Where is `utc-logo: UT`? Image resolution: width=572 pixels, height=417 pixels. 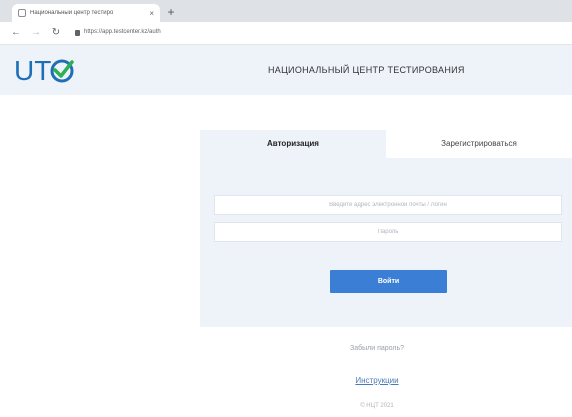
utc-logo: UT is located at coordinates (44, 70).